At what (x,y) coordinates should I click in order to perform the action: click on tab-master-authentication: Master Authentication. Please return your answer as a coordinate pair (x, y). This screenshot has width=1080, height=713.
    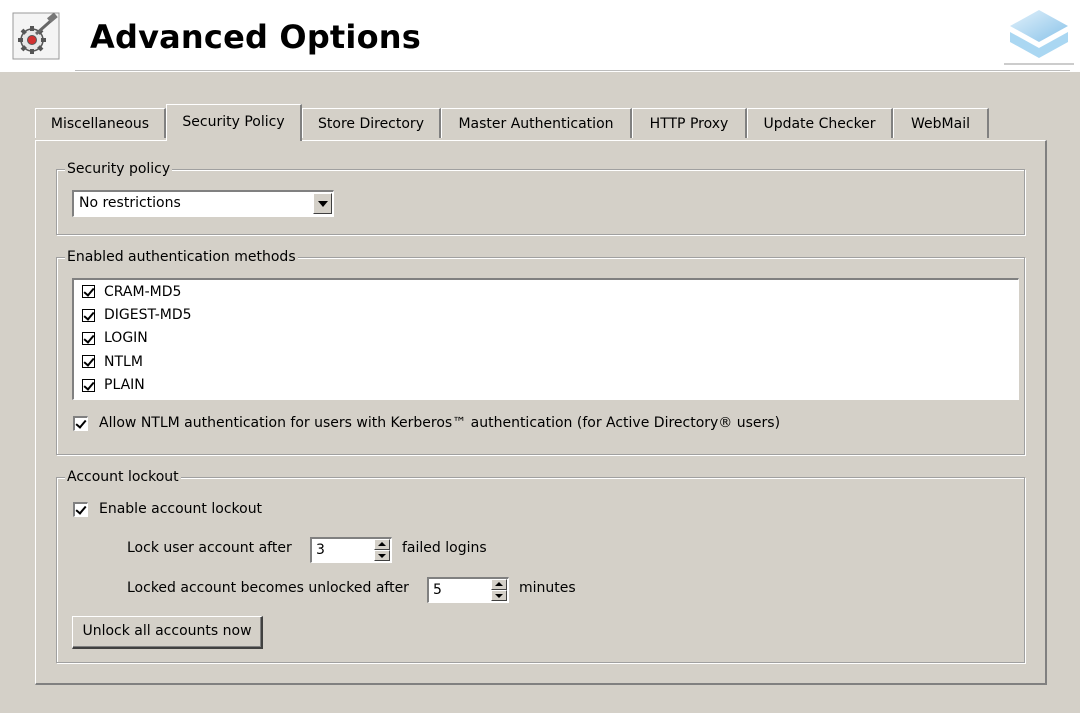
    Looking at the image, I should click on (536, 123).